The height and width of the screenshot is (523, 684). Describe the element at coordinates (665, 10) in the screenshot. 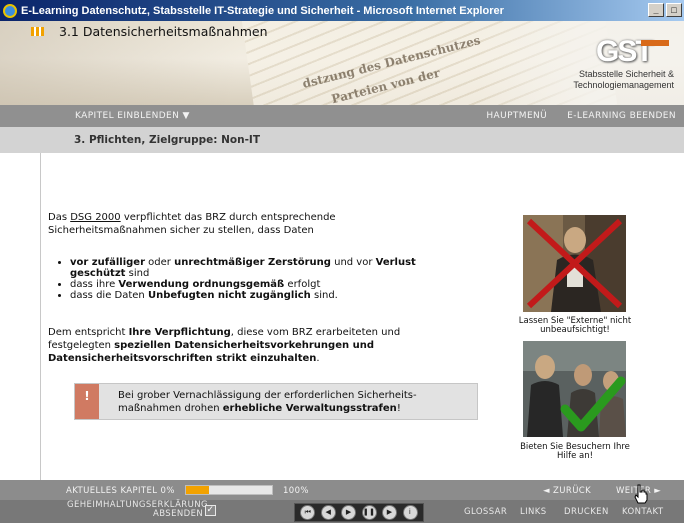

I see `window-controls: _ □` at that location.